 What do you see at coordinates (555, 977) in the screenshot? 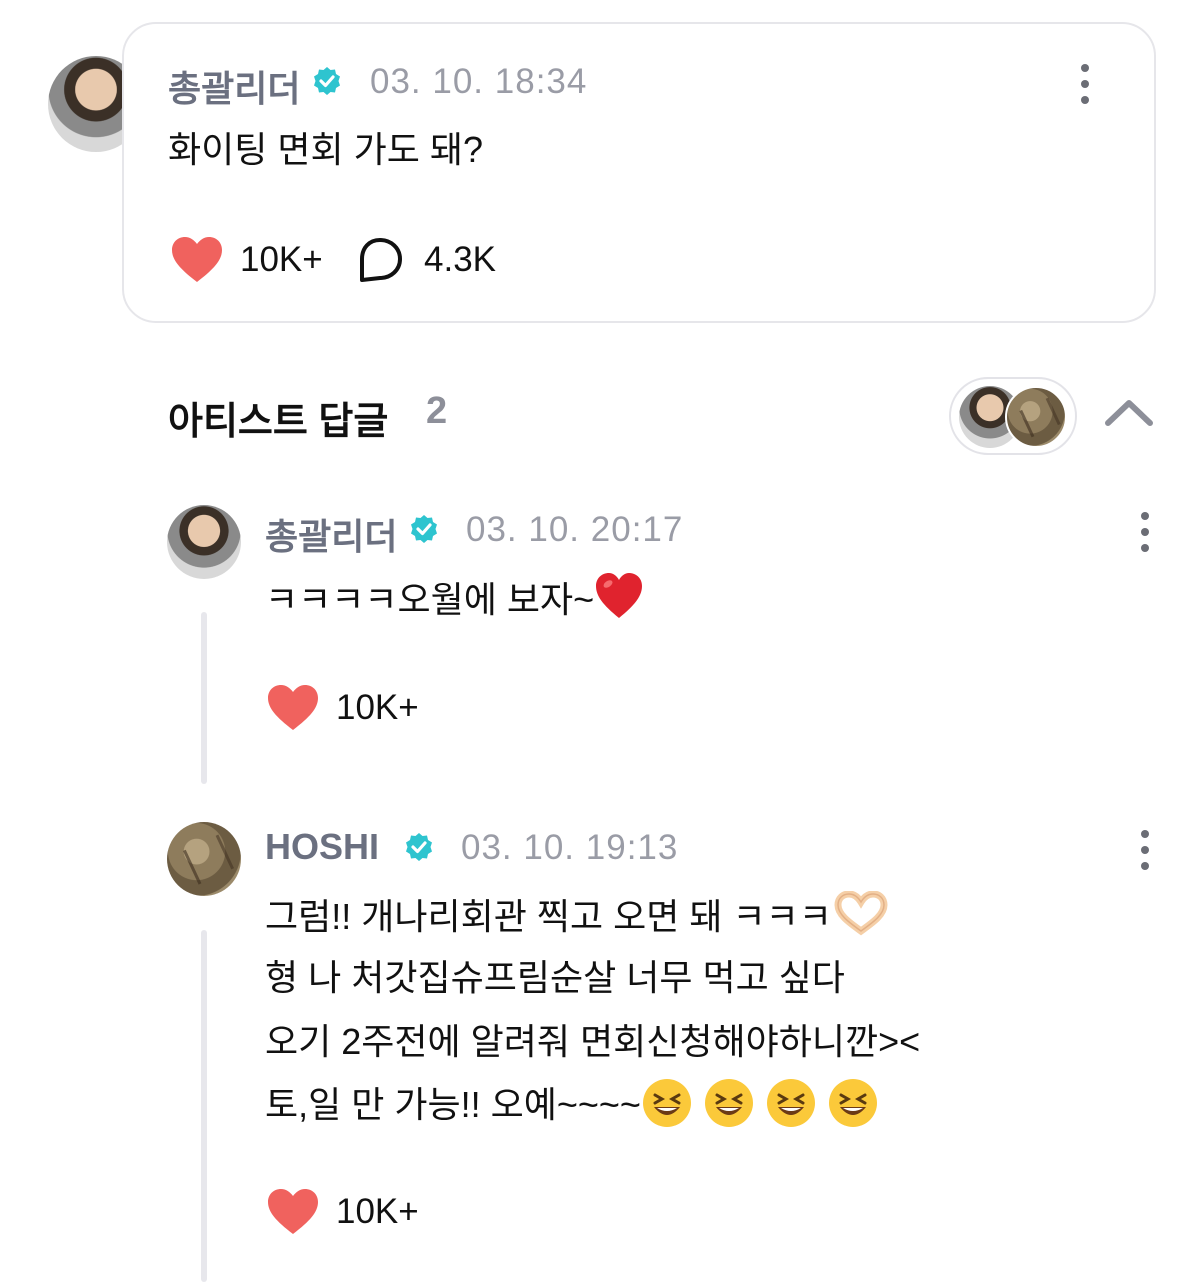
I see `reply-text-line: 형 나 처갓집슈프림순살 너무 먹고 싶다` at bounding box center [555, 977].